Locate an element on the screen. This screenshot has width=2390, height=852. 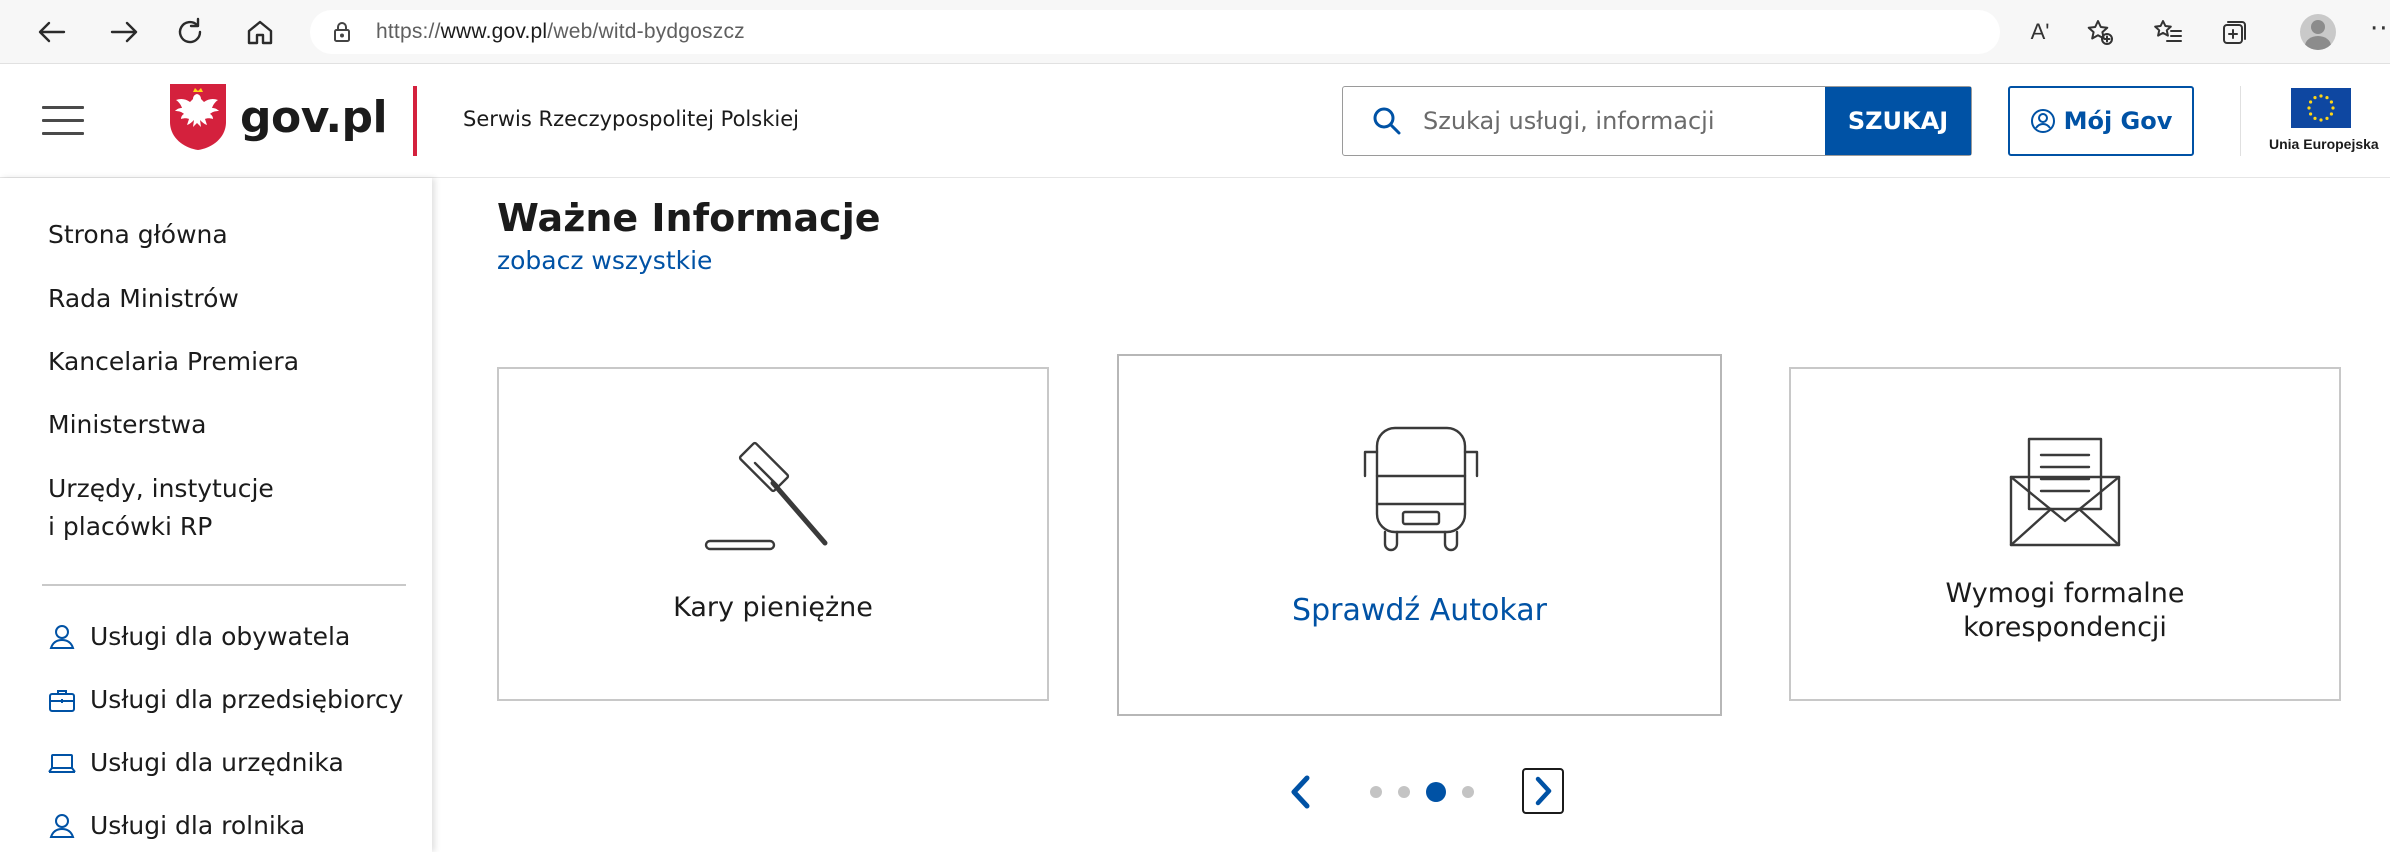
sidebar-item-urzedy: Urzędy, instytucje i placówki RP is located at coordinates (161, 508).